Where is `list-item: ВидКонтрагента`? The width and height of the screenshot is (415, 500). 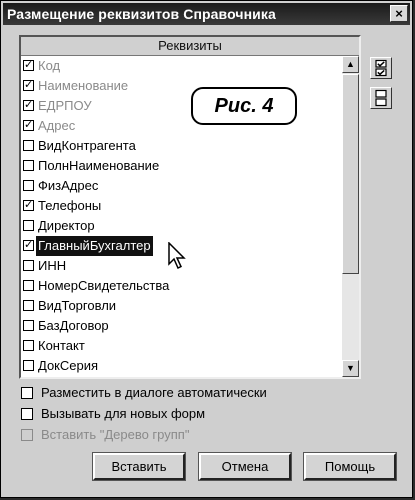
list-item: ВидКонтрагента is located at coordinates (181, 146).